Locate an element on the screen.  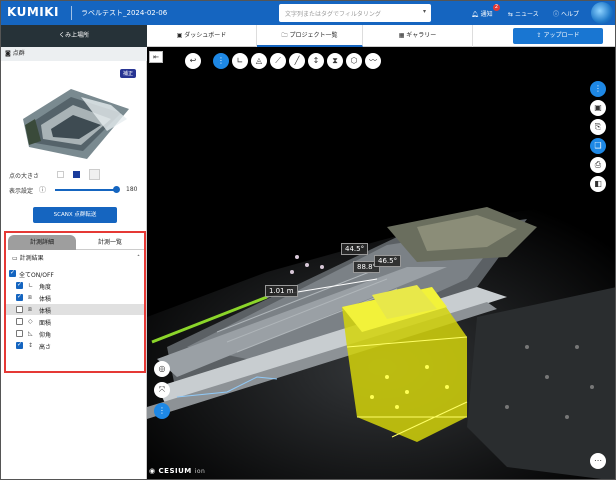
save-icon: ⎘ is located at coordinates (598, 127).